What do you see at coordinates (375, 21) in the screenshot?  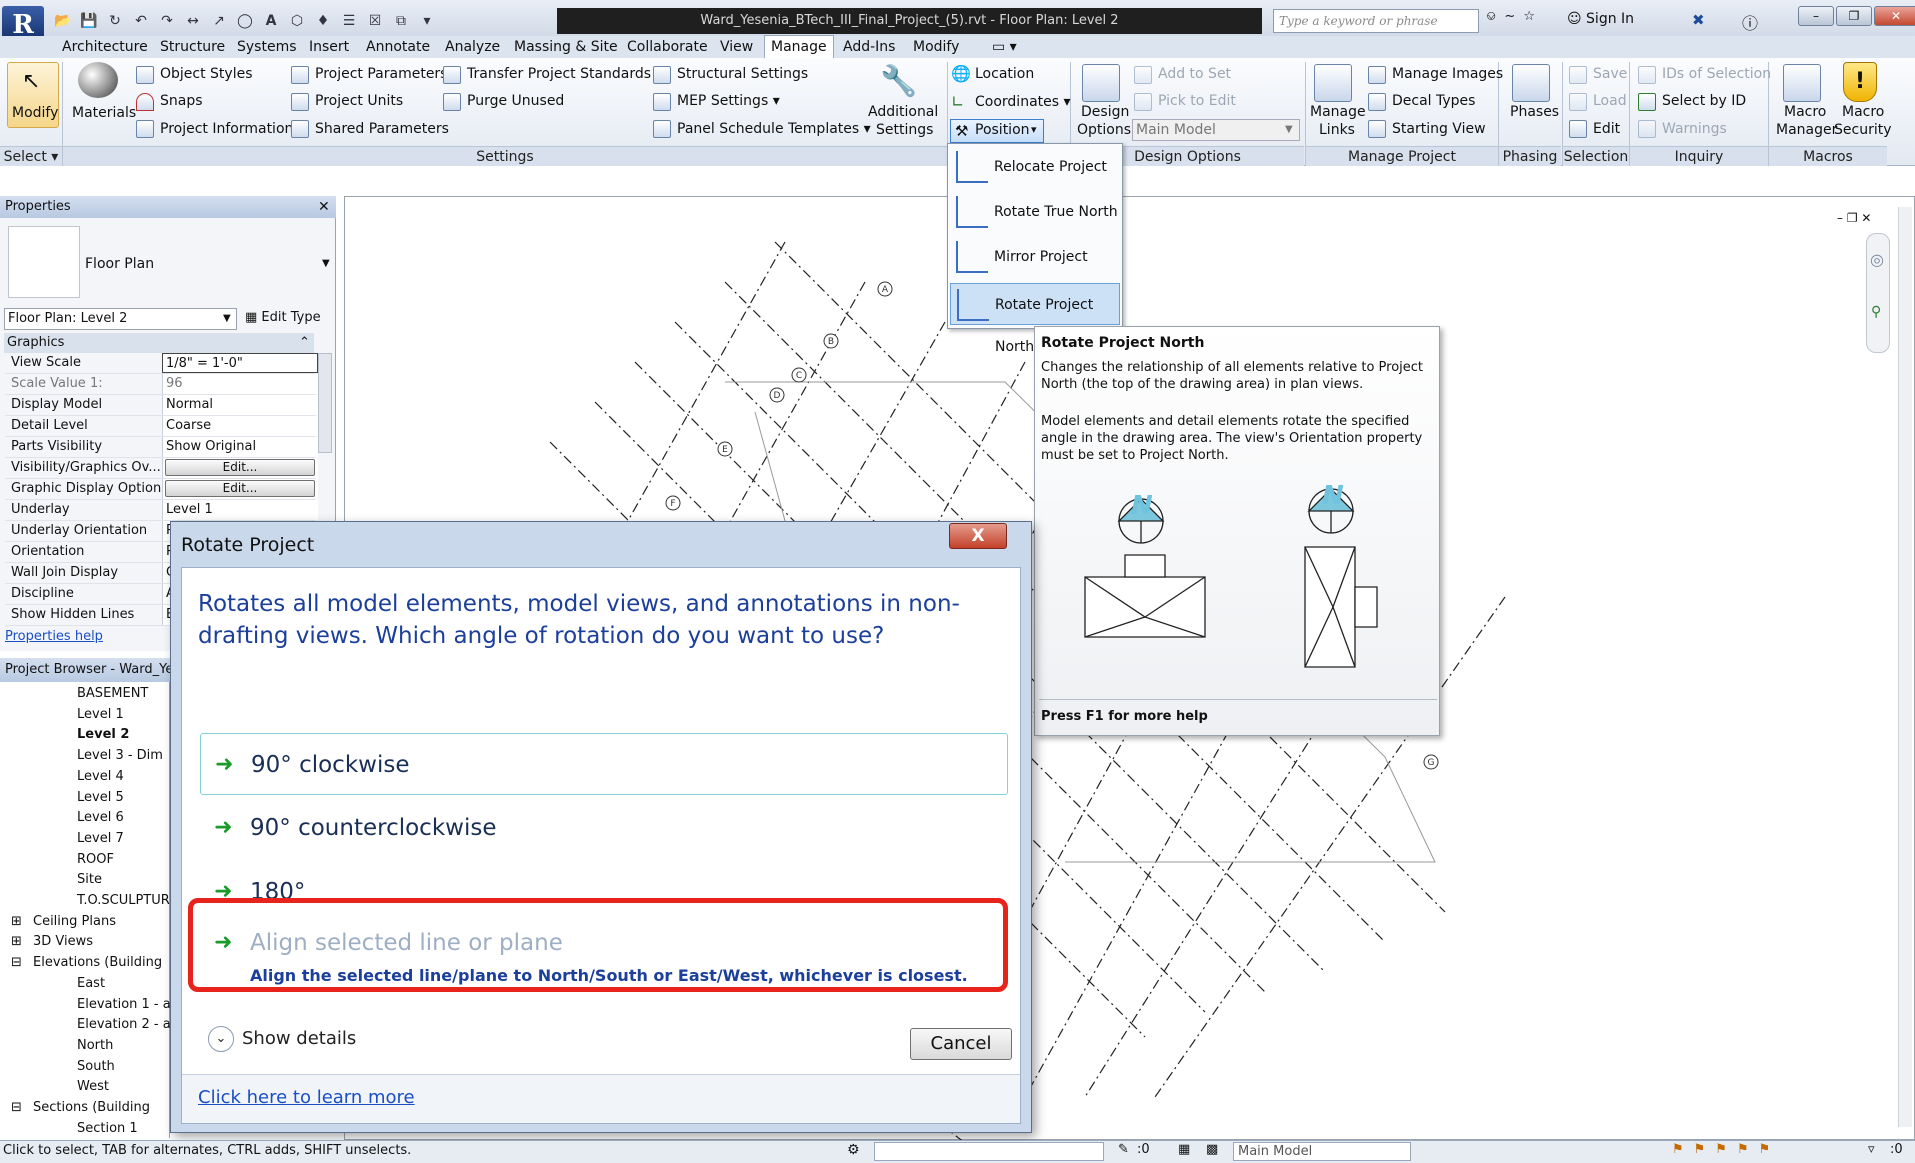 I see `close-hidden-icon: ☒` at bounding box center [375, 21].